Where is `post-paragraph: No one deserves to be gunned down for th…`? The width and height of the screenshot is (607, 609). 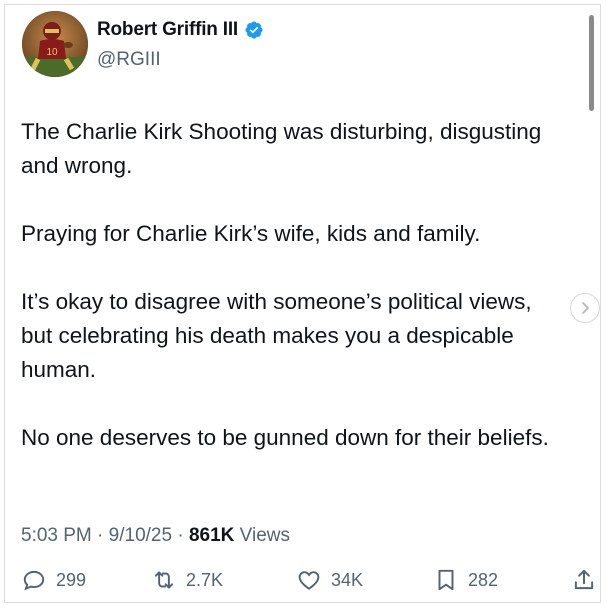 post-paragraph: No one deserves to be gunned down for th… is located at coordinates (285, 437).